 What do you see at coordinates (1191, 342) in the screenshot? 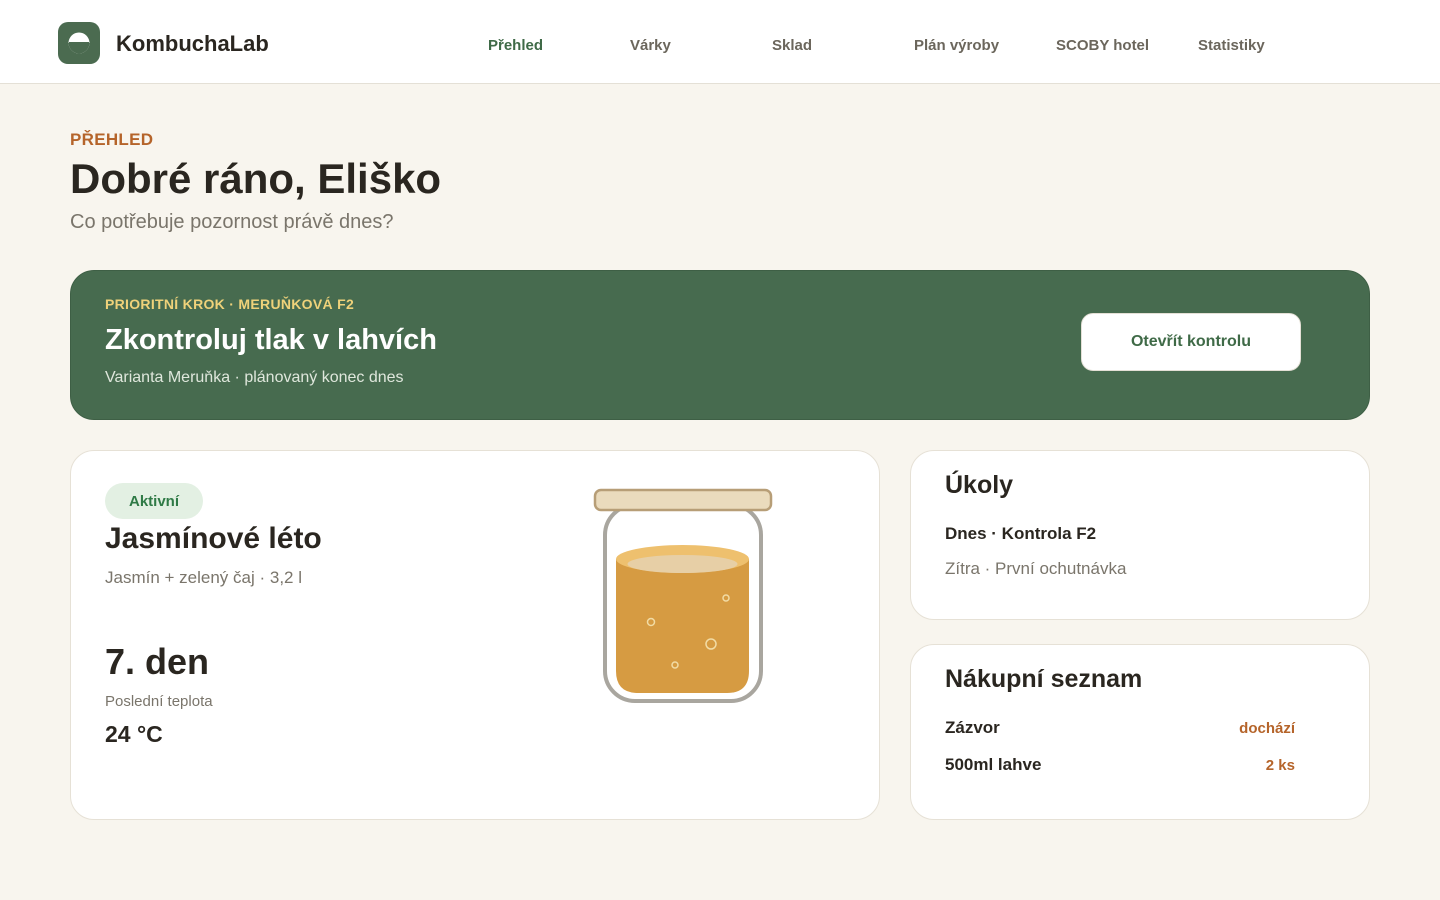
I see `open-check-button: Otevřít kontrolu` at bounding box center [1191, 342].